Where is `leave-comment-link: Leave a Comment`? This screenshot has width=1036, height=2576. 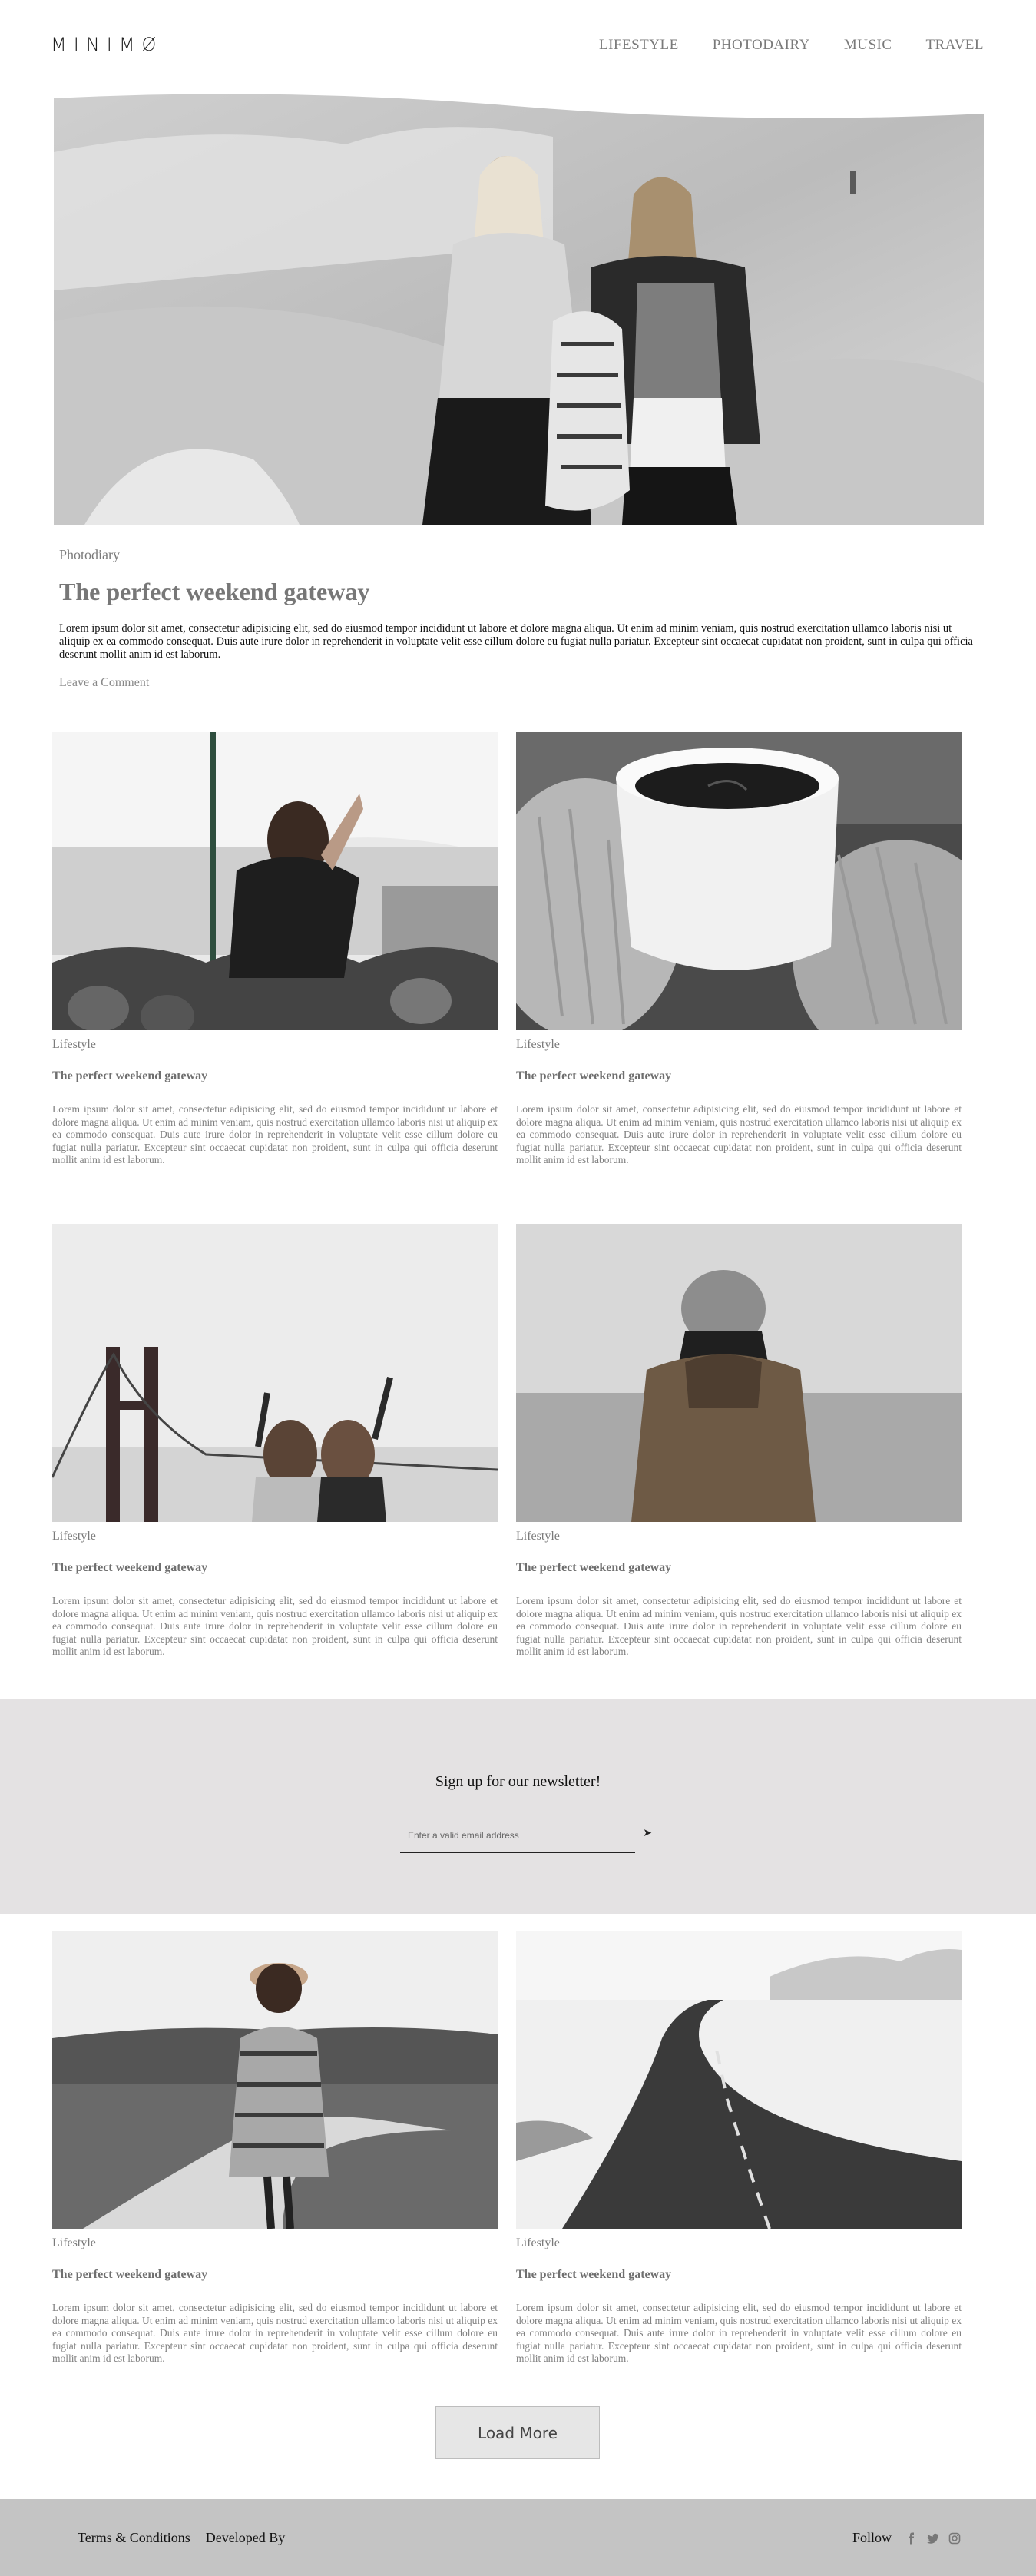
leave-comment-link: Leave a Comment is located at coordinates (104, 683).